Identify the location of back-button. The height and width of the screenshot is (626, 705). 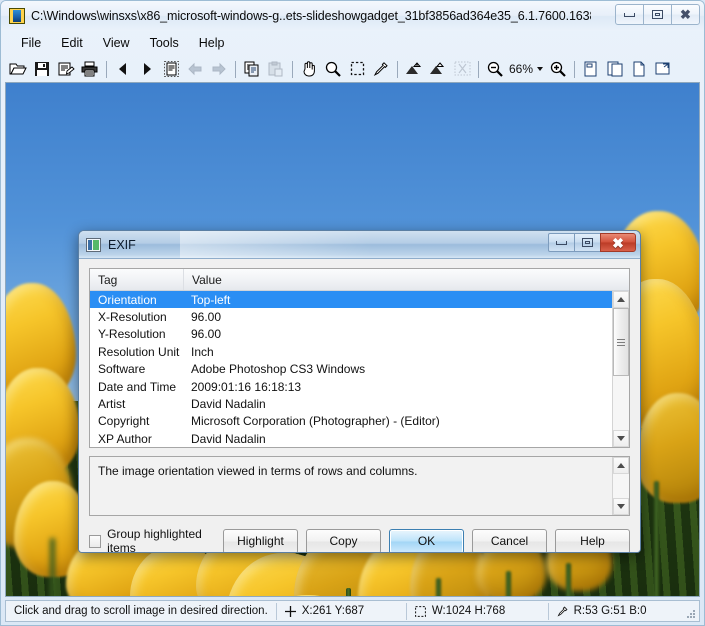
(195, 68).